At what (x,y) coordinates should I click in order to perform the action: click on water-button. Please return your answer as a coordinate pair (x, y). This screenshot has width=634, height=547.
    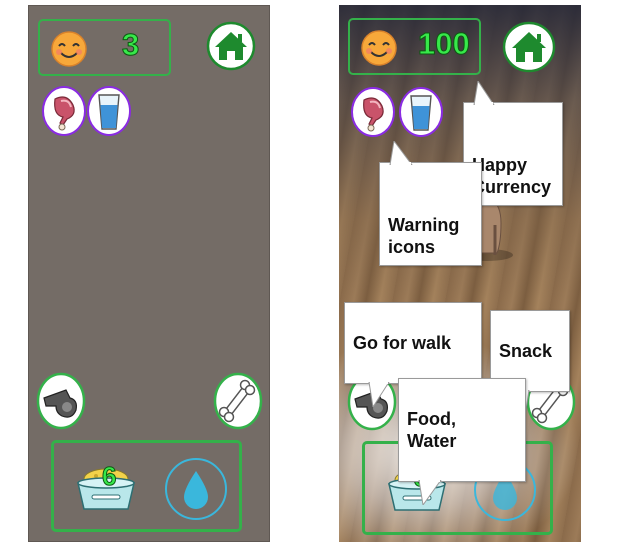
    Looking at the image, I should click on (196, 489).